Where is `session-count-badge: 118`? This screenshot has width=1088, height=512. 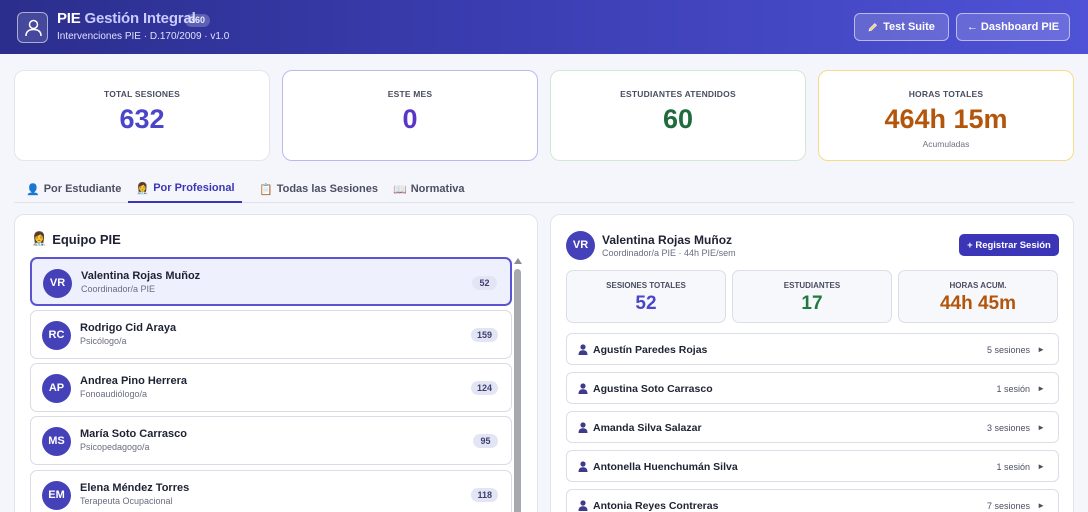
session-count-badge: 118 is located at coordinates (484, 495).